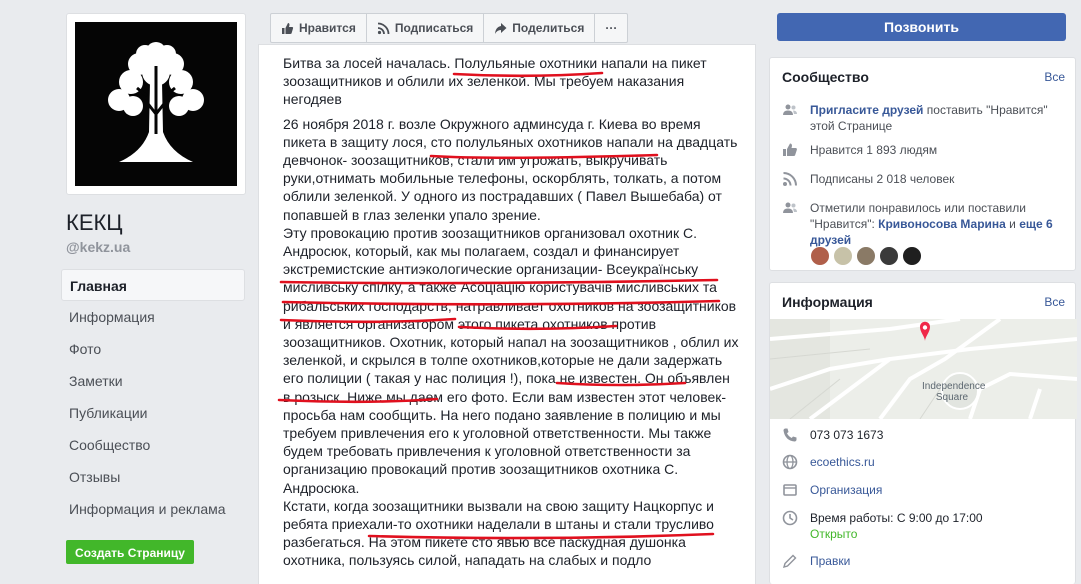 This screenshot has width=1081, height=584. I want to click on create-page-button: Создать Страницу, so click(130, 552).